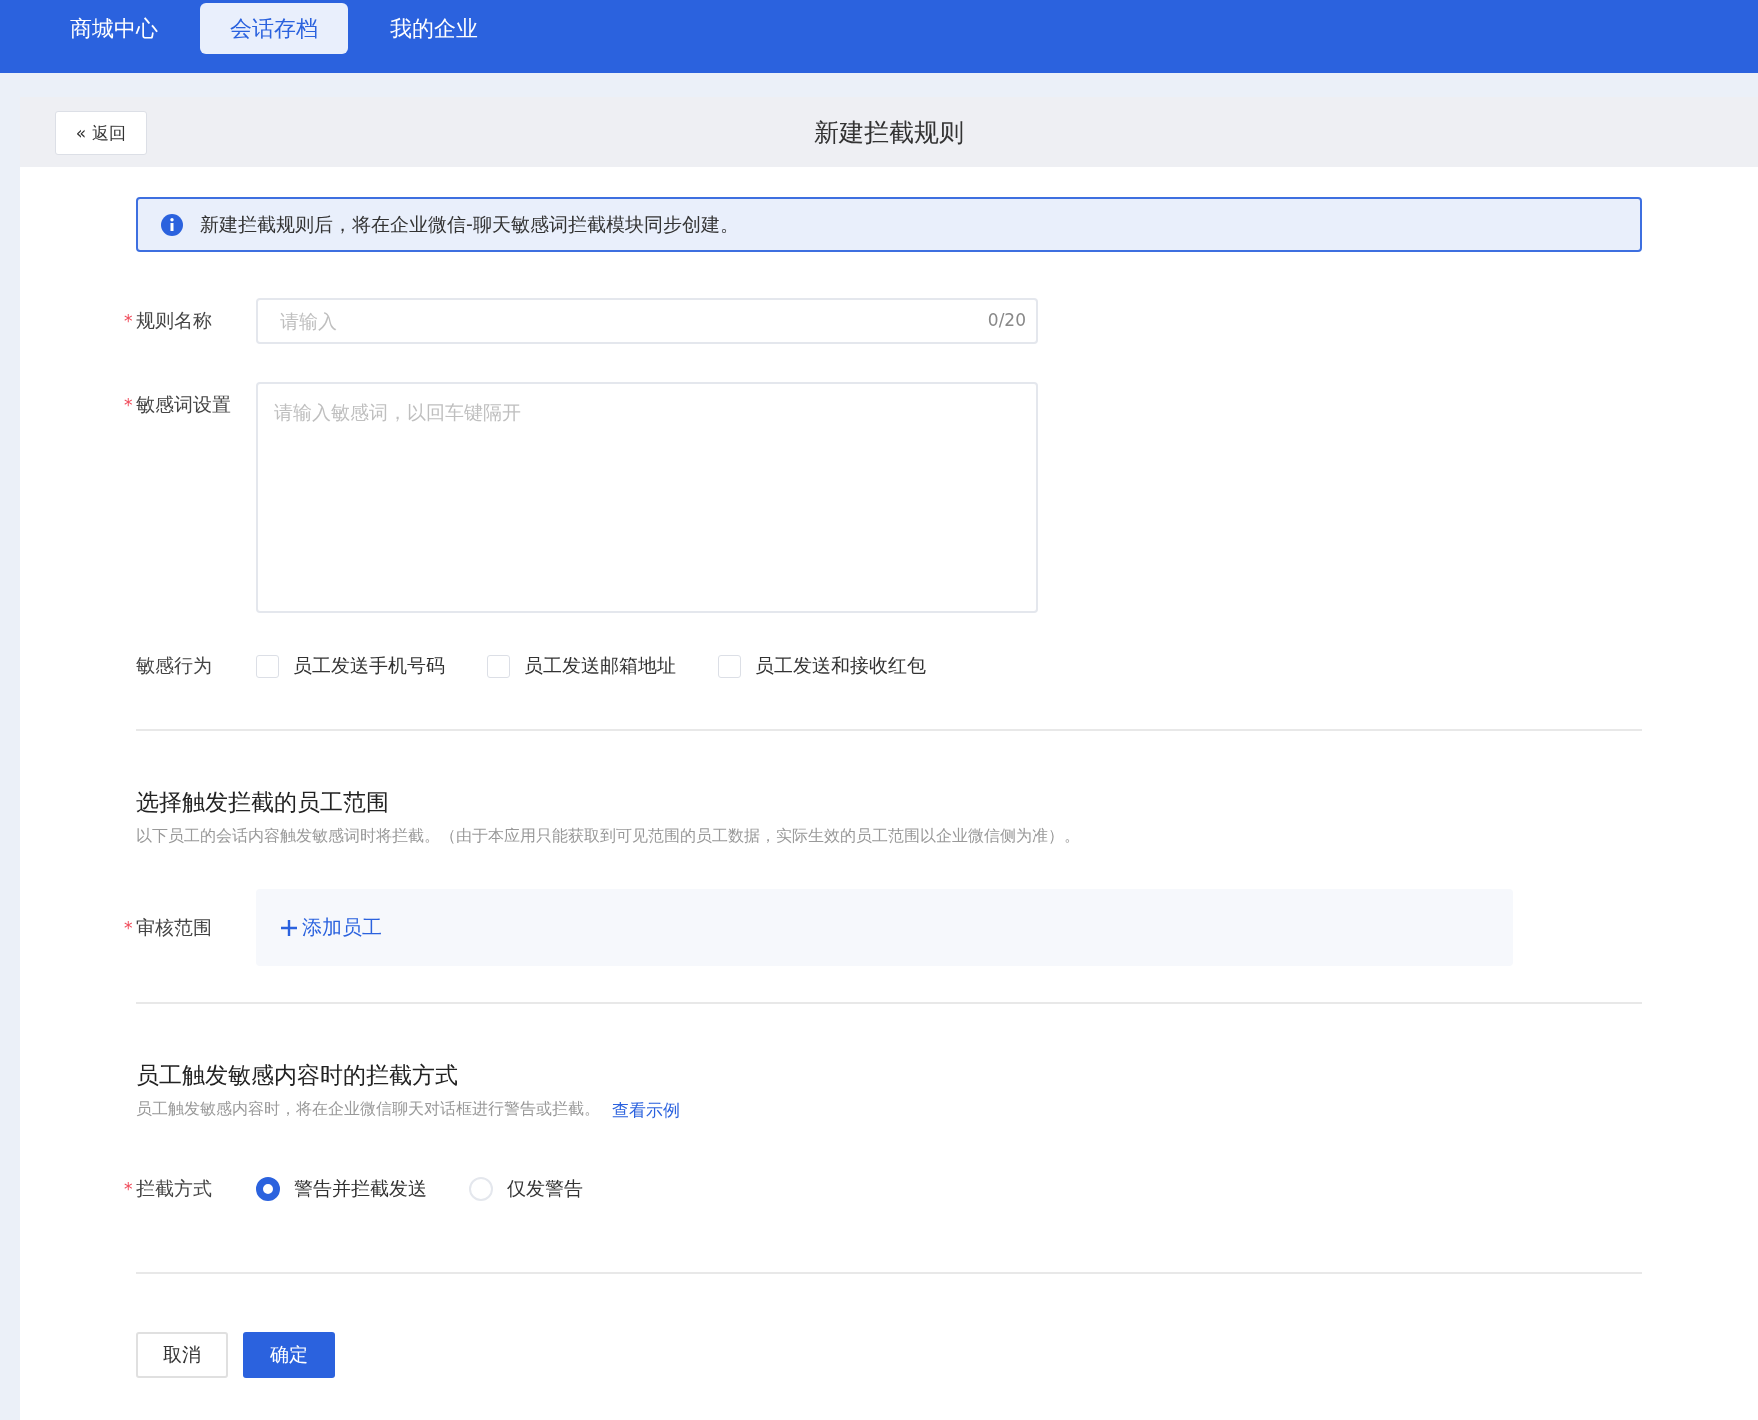 This screenshot has height=1420, width=1758. I want to click on nav-tab: 商城中心, so click(114, 28).